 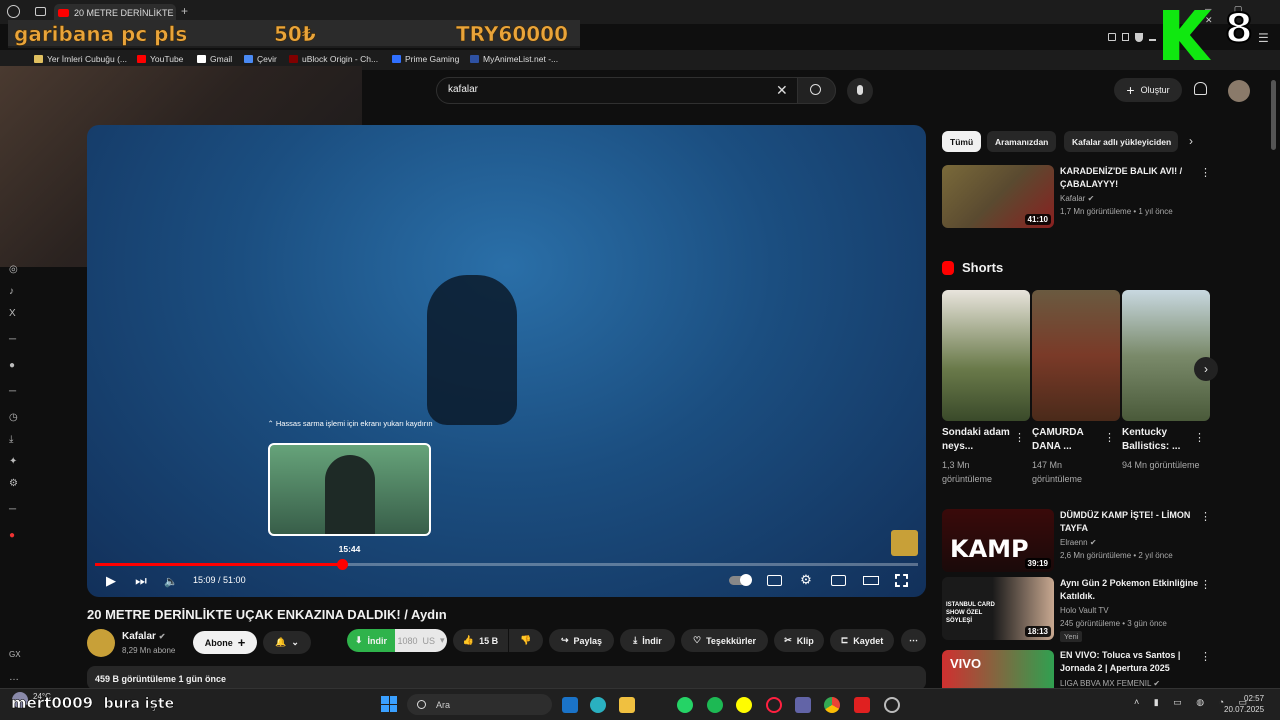 What do you see at coordinates (214, 59) in the screenshot?
I see `bookmark-gmail: Gmail` at bounding box center [214, 59].